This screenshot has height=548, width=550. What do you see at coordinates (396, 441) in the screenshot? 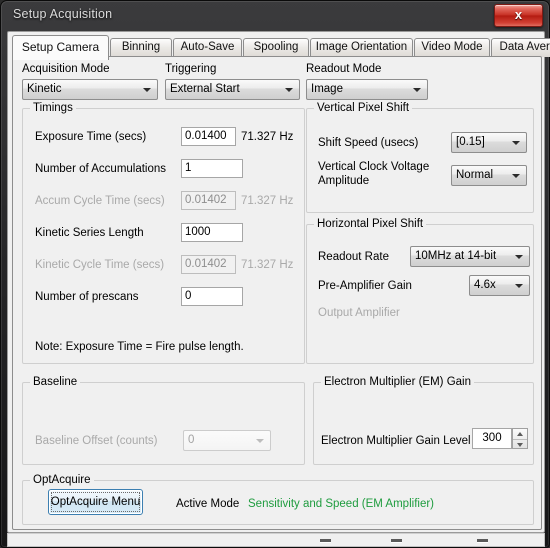
I see `em-gain-level-label: Electron Multiplier Gain Level` at bounding box center [396, 441].